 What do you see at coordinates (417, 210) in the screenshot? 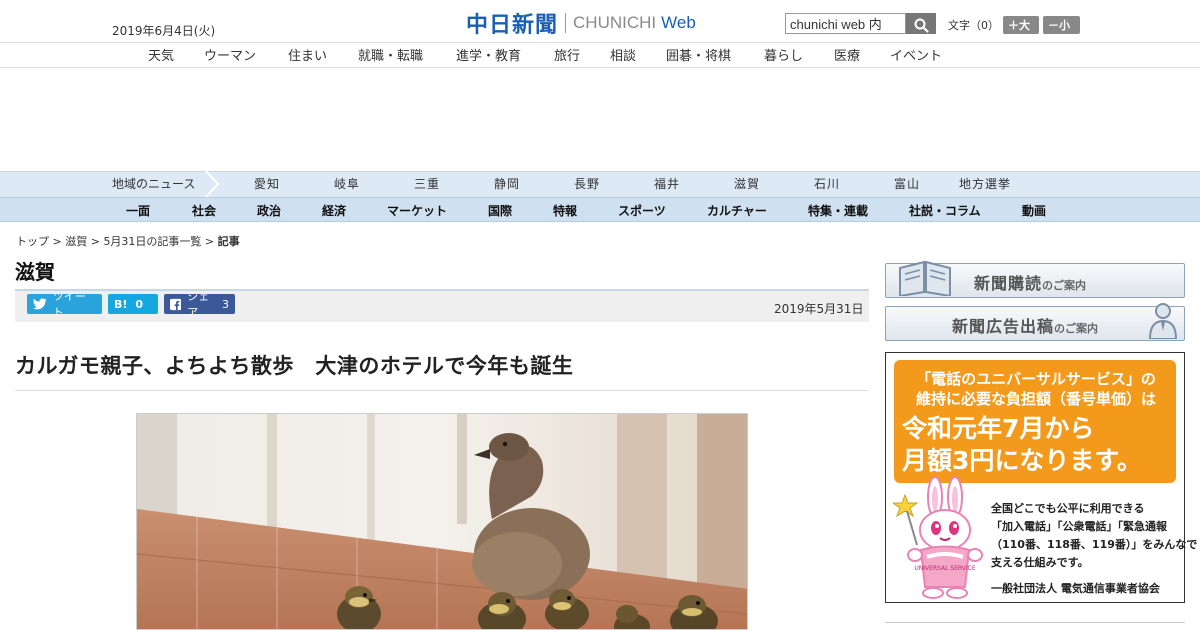
I see `category-item: マーケット` at bounding box center [417, 210].